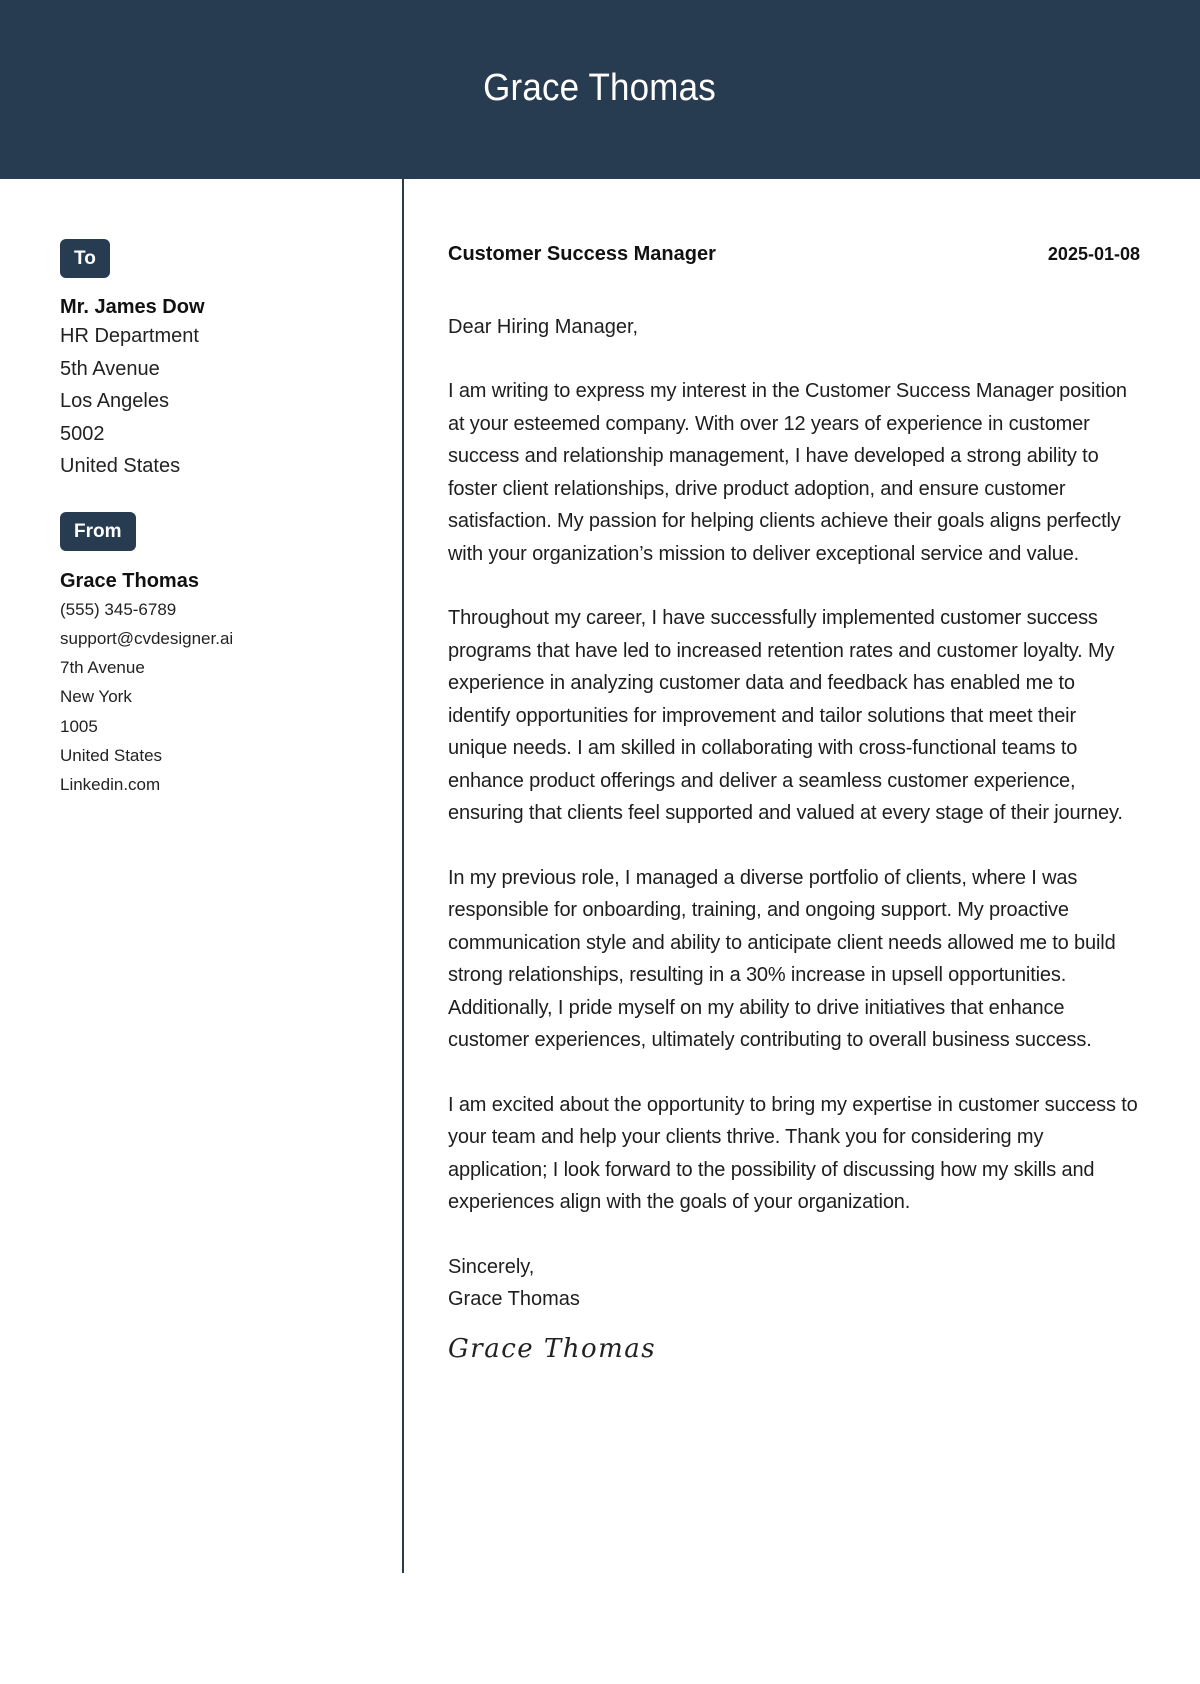 The image size is (1200, 1684). I want to click on recipient-department: HR Department, so click(129, 336).